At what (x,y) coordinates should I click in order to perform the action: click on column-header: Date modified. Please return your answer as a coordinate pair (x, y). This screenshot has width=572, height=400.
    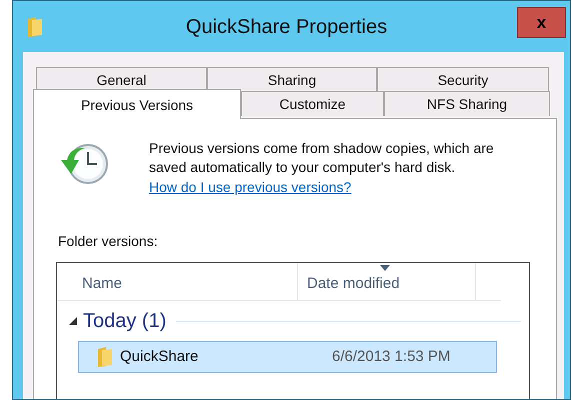
    Looking at the image, I should click on (386, 281).